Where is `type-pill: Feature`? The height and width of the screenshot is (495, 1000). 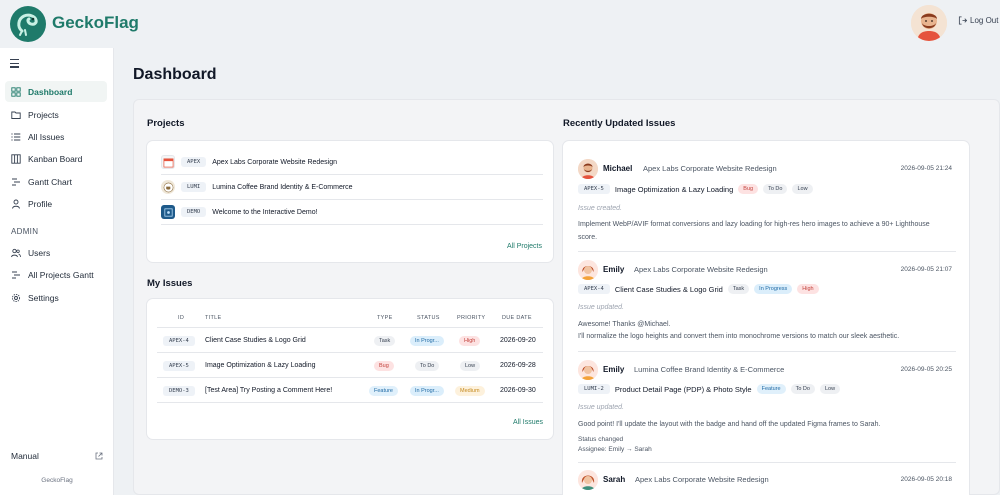
type-pill: Feature is located at coordinates (771, 389).